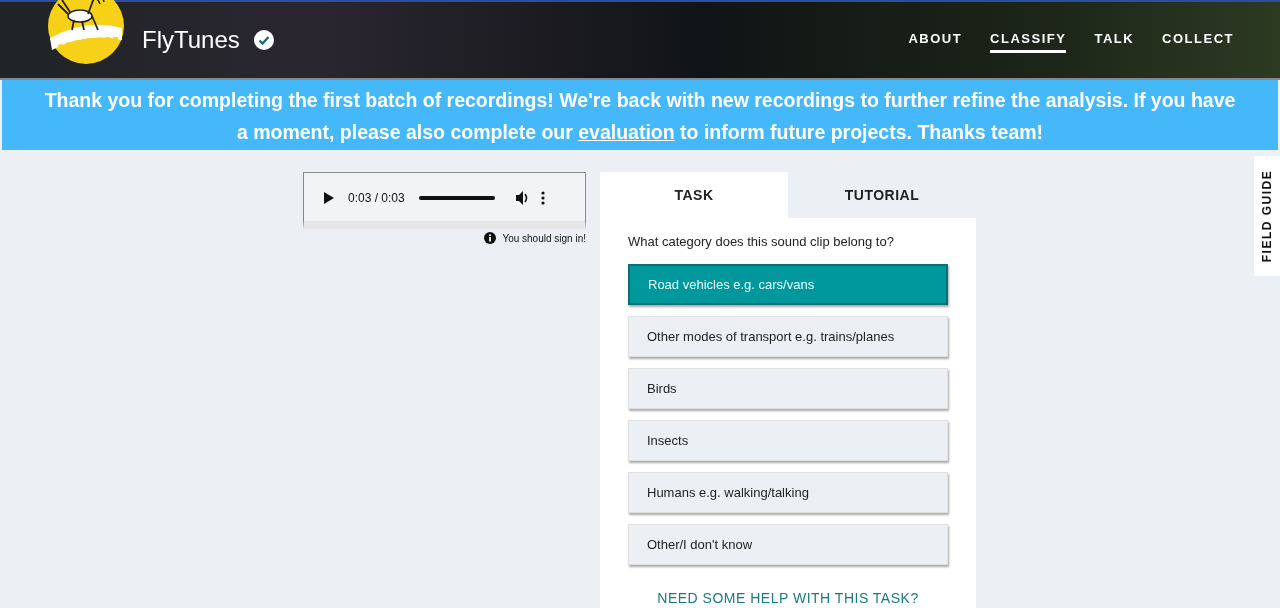 Image resolution: width=1280 pixels, height=608 pixels. I want to click on nav-link: CLASSIFY, so click(1028, 40).